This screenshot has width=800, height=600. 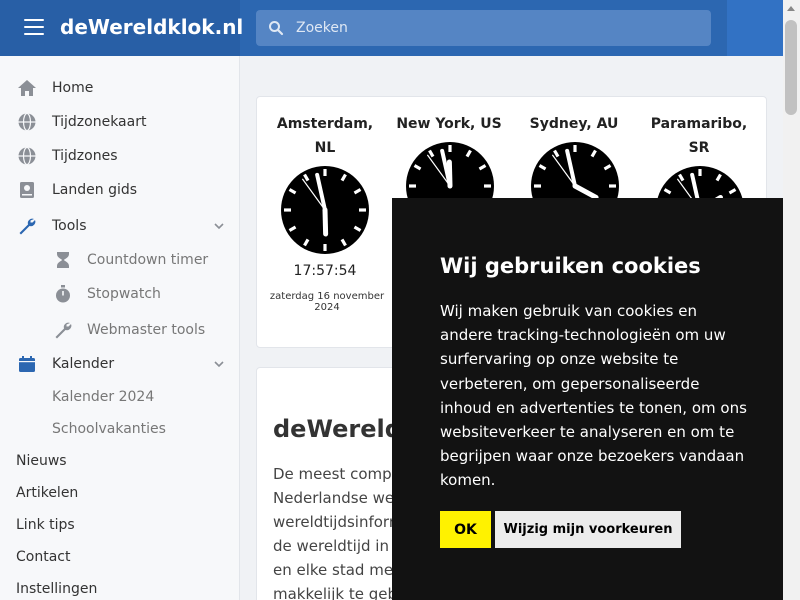 What do you see at coordinates (699, 136) in the screenshot?
I see `clock-city-paramaribo: Paramaribo, SR` at bounding box center [699, 136].